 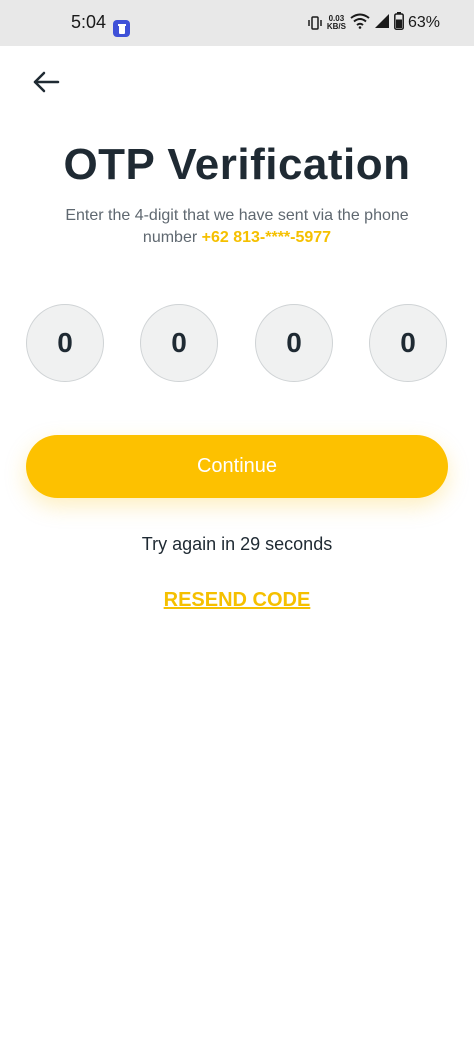 I want to click on battery-icon, so click(x=399, y=23).